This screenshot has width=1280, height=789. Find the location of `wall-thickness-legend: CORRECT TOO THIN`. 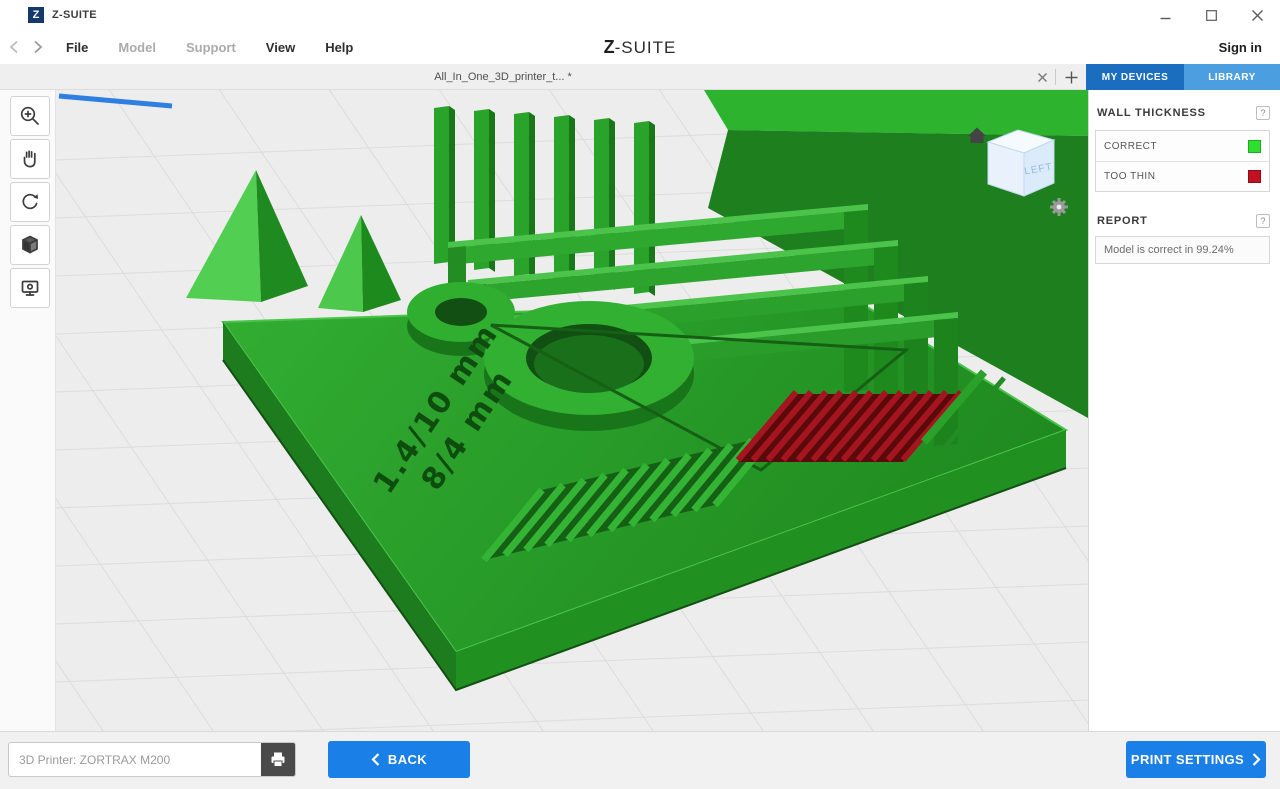

wall-thickness-legend: CORRECT TOO THIN is located at coordinates (1182, 161).